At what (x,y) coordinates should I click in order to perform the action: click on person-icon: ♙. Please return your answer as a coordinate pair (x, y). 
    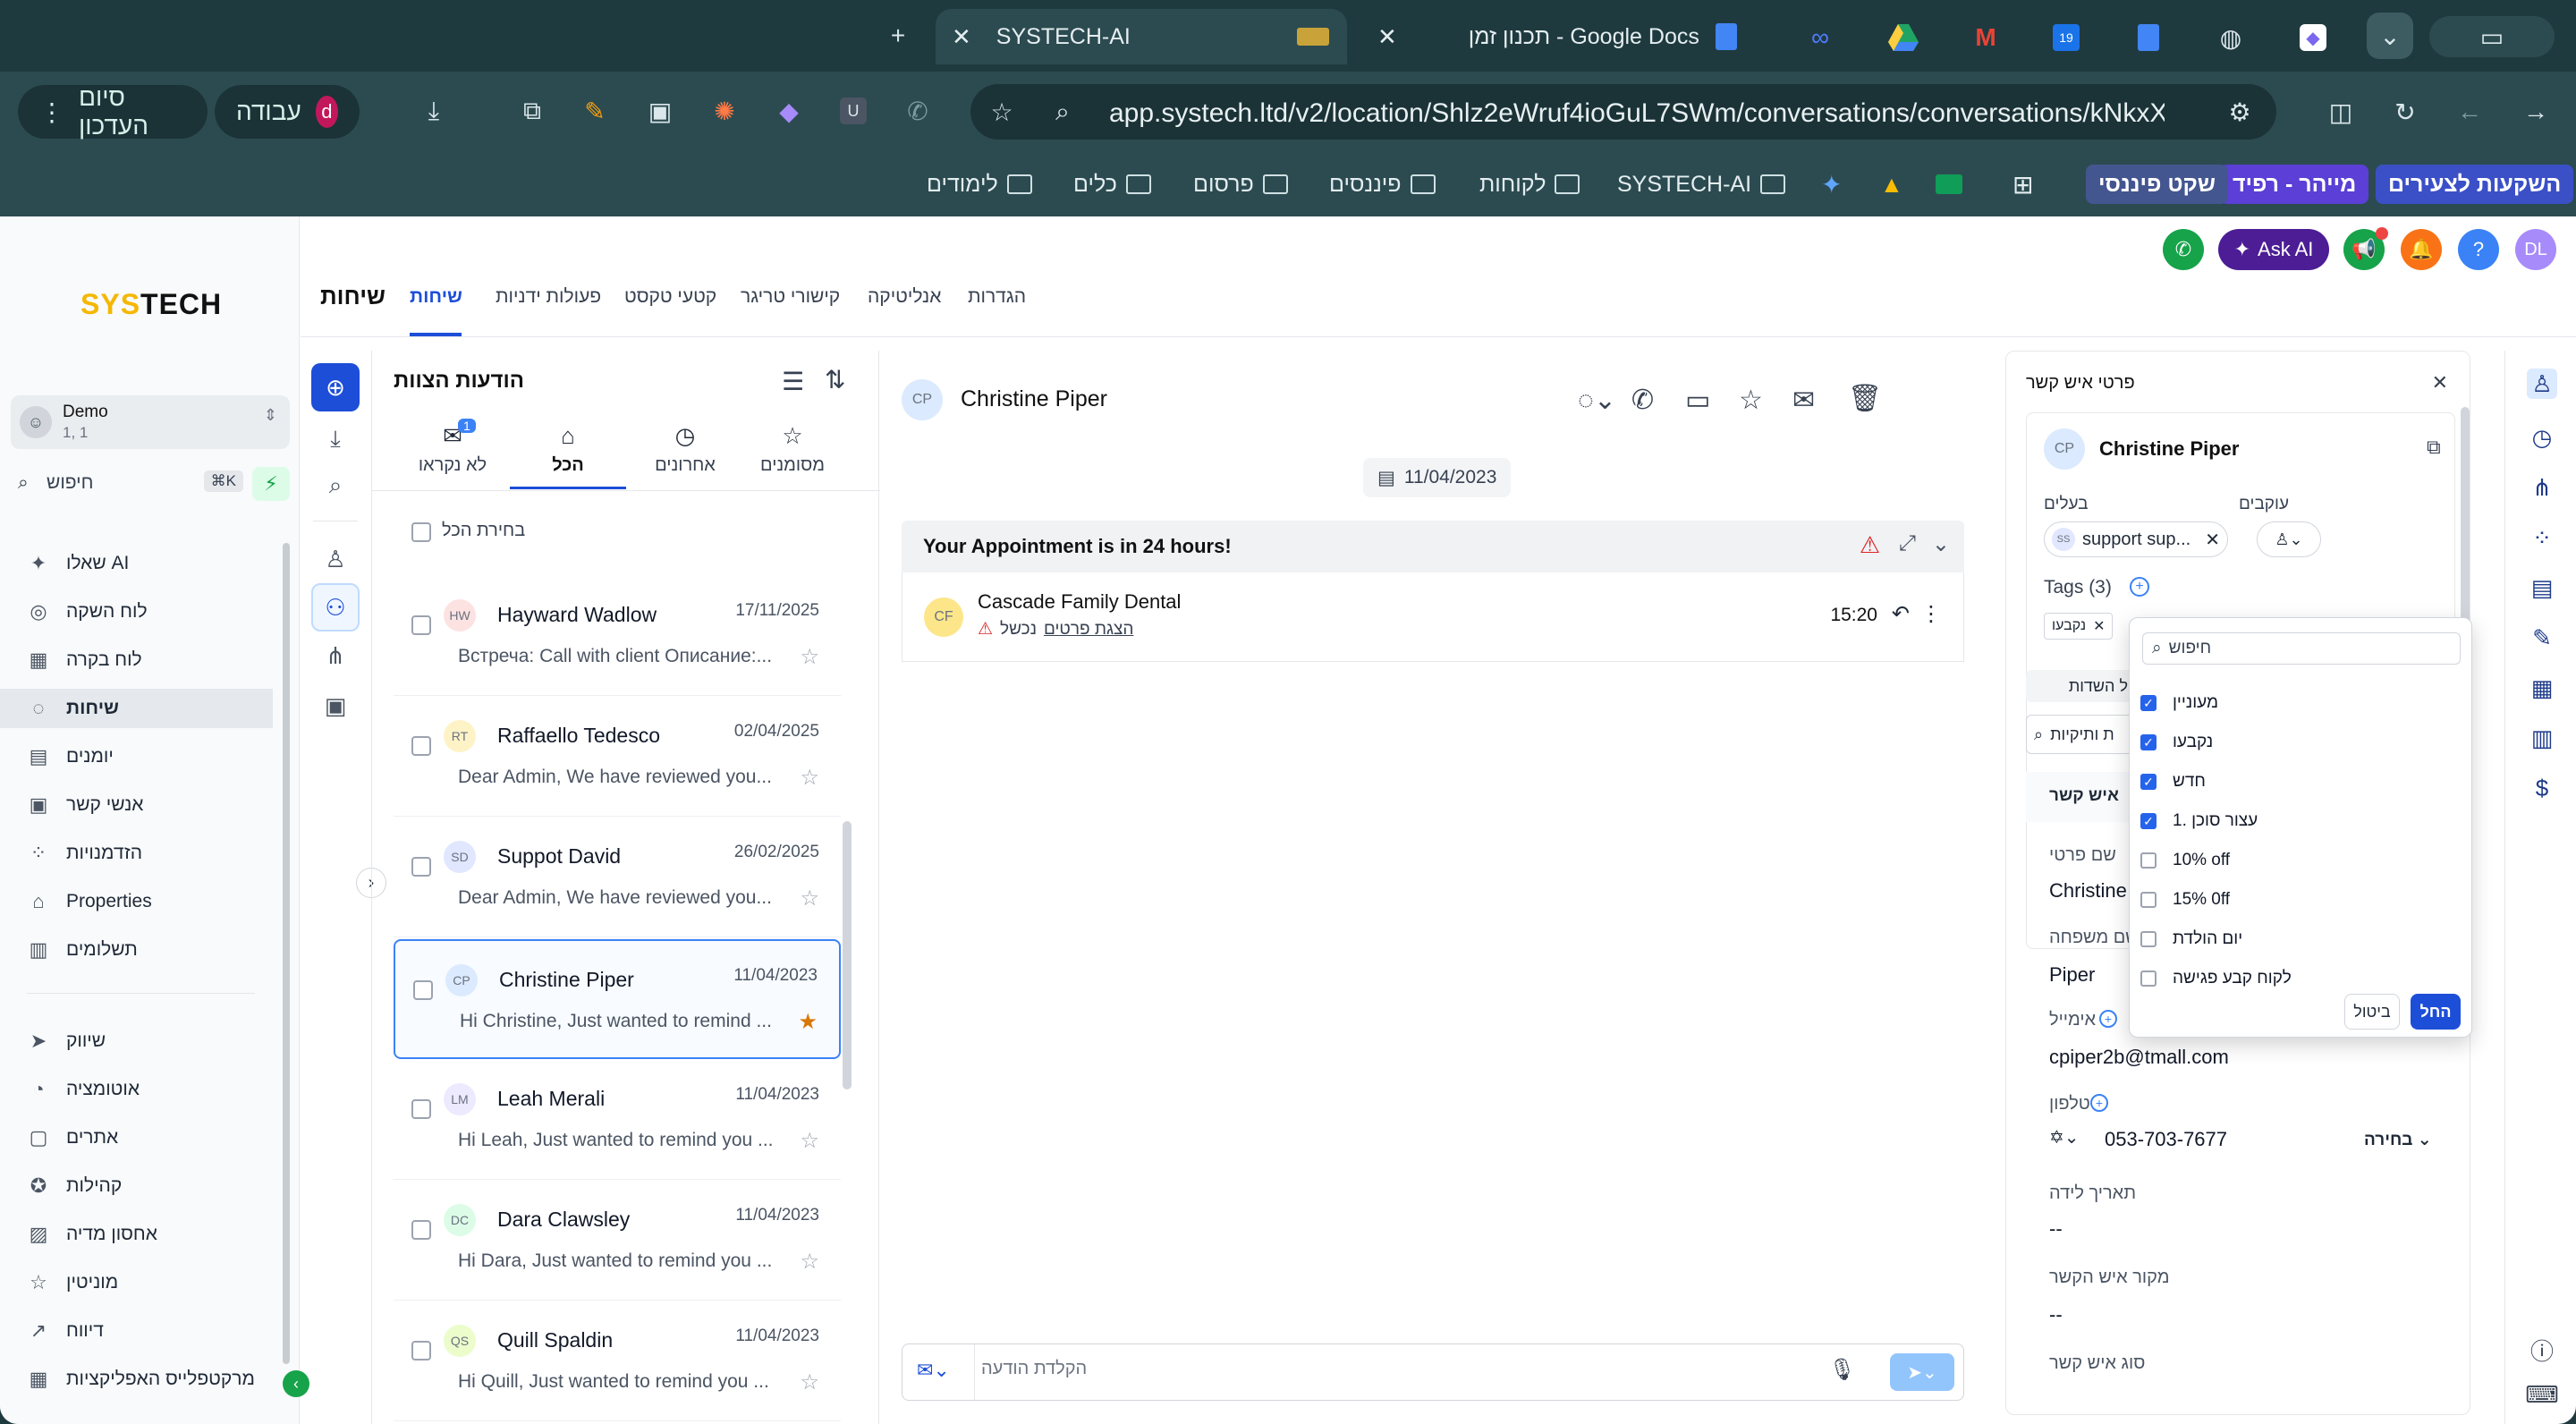
    Looking at the image, I should click on (335, 559).